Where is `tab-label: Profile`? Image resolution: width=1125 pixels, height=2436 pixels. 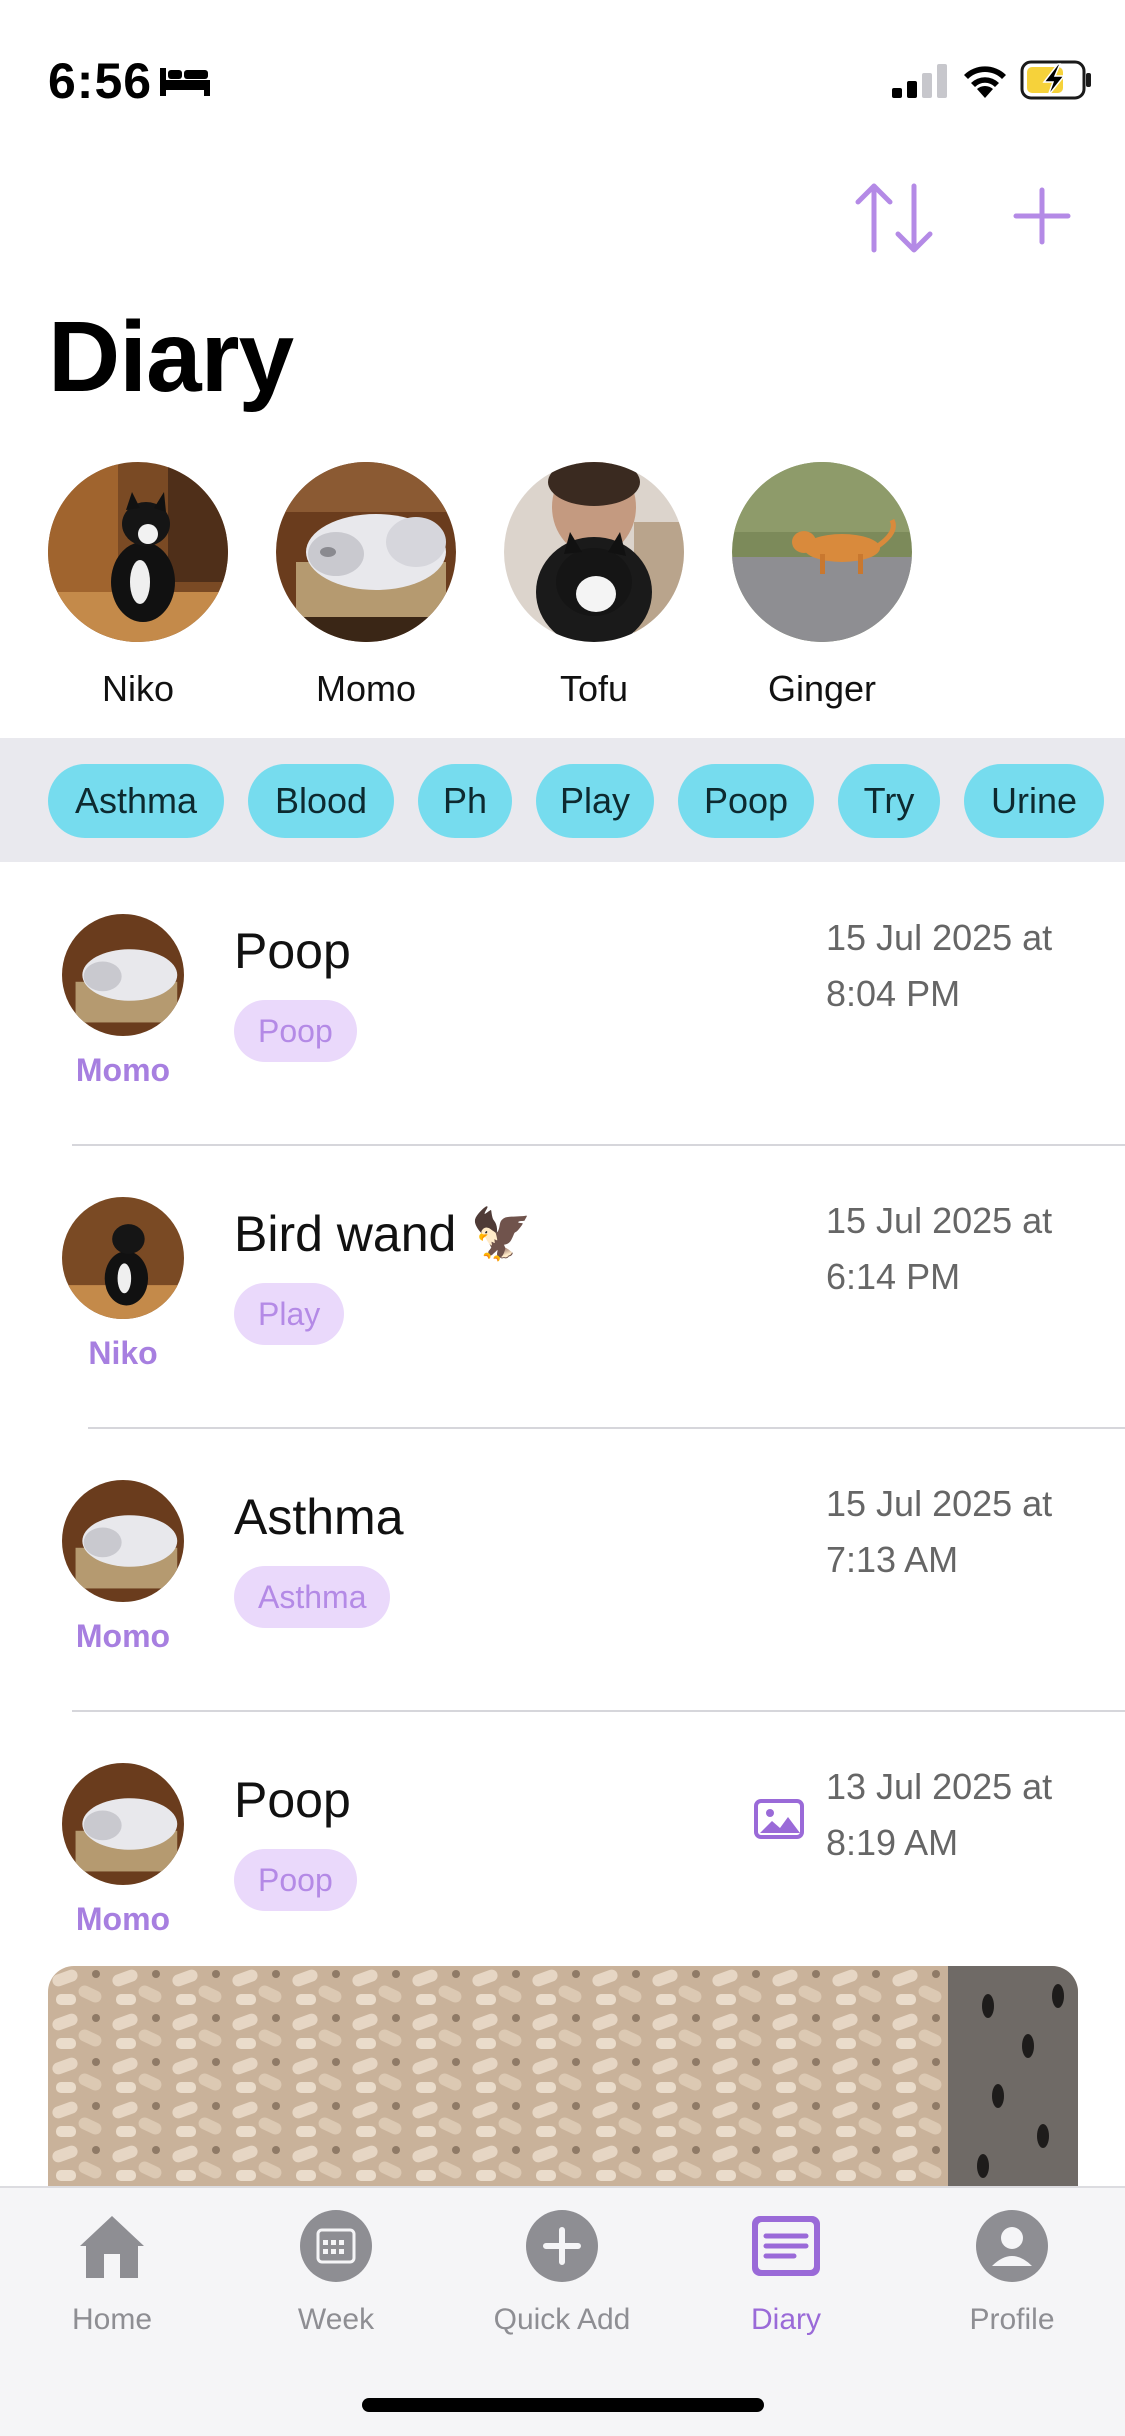 tab-label: Profile is located at coordinates (1012, 2319).